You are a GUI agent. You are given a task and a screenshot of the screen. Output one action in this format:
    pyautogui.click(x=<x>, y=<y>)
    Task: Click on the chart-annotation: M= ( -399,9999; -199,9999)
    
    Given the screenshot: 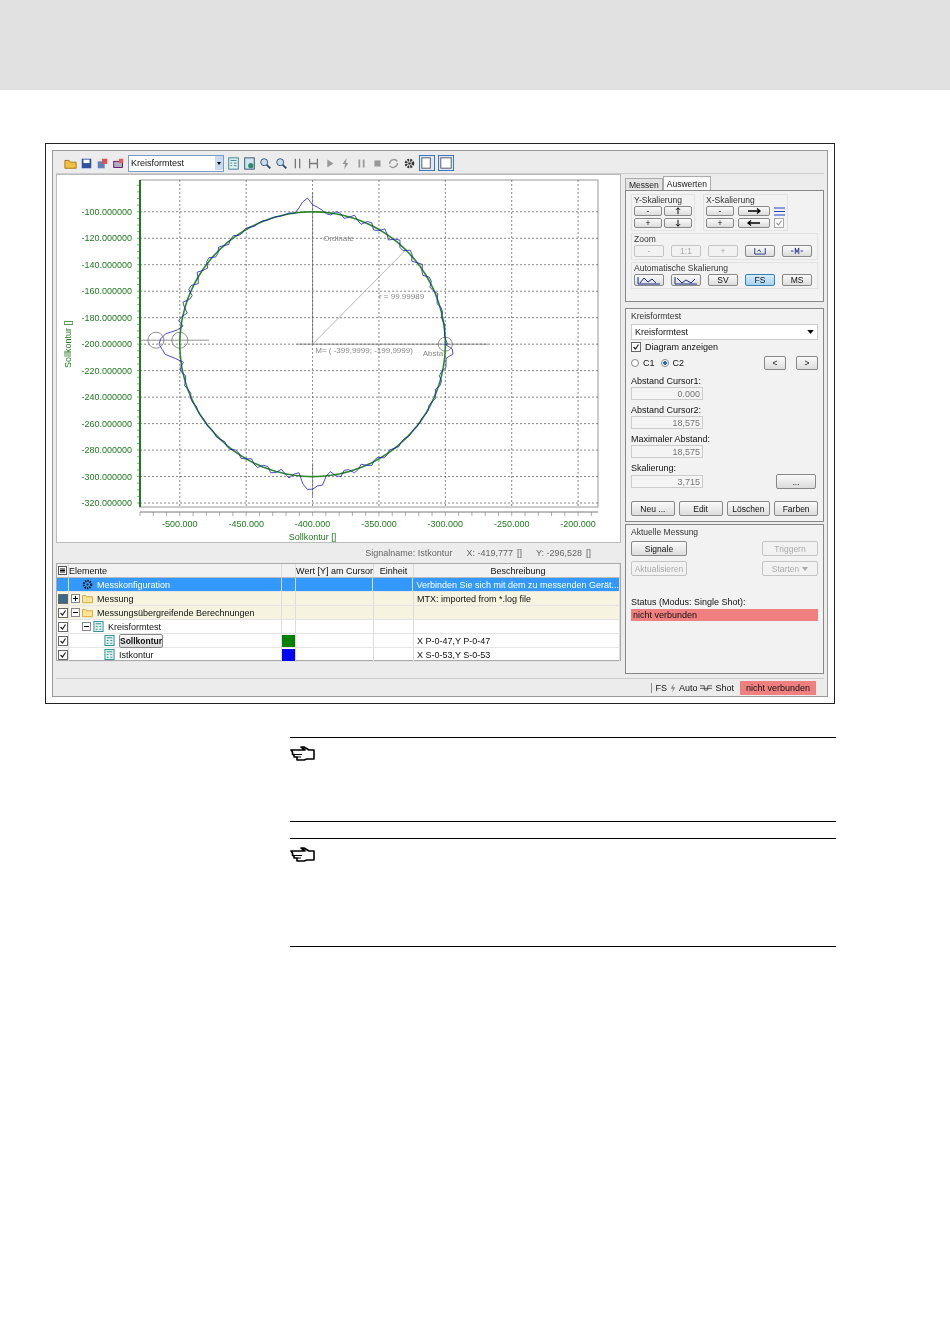 What is the action you would take?
    pyautogui.click(x=364, y=351)
    